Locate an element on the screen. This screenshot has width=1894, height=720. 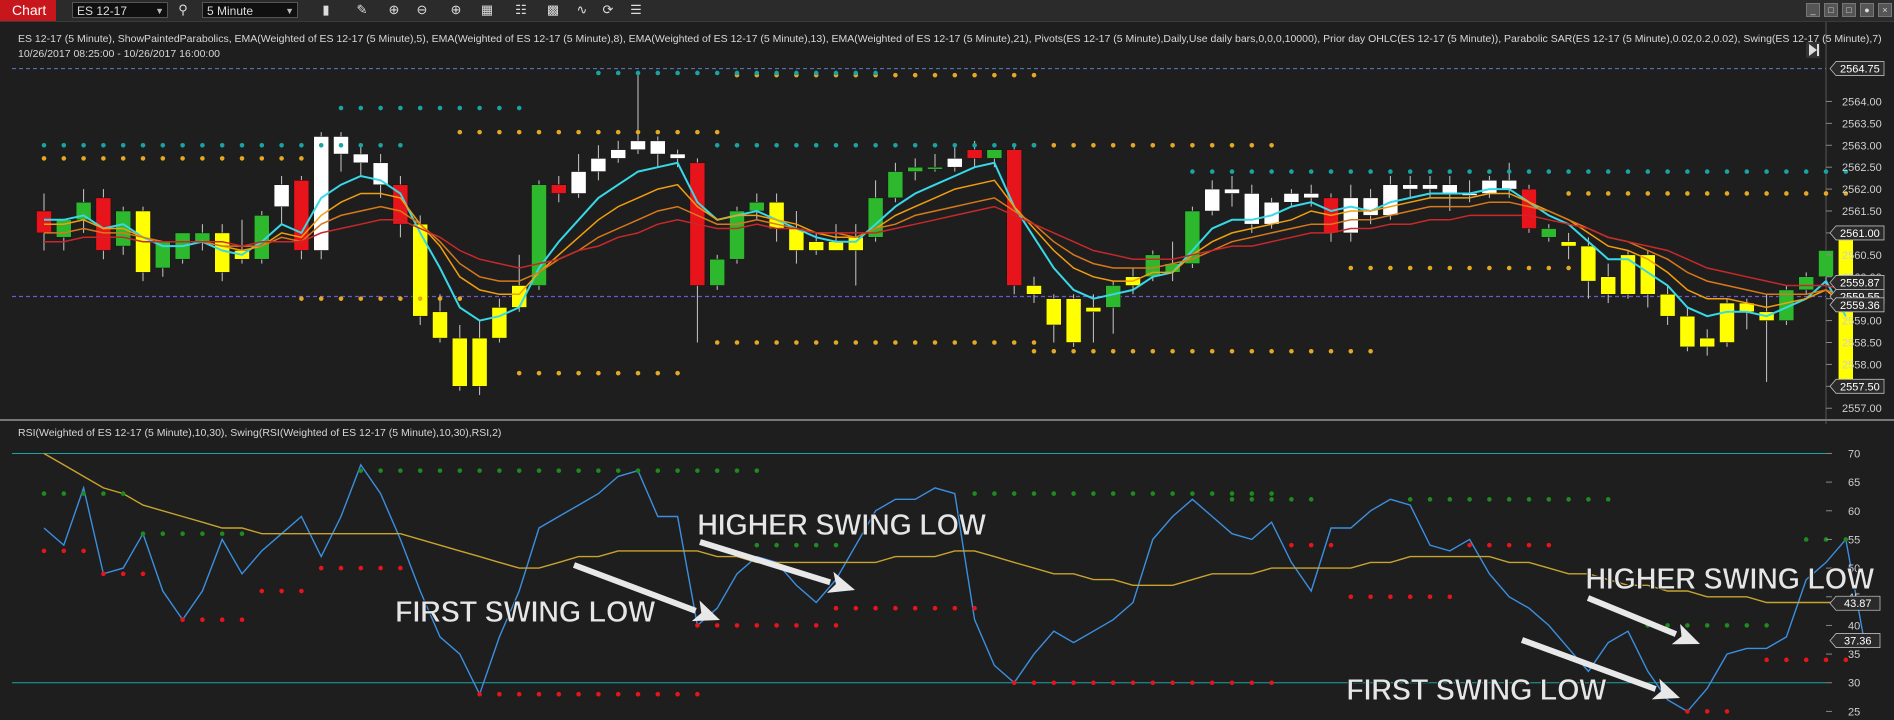
price-axis-label: 2558.00 is located at coordinates (1862, 365).